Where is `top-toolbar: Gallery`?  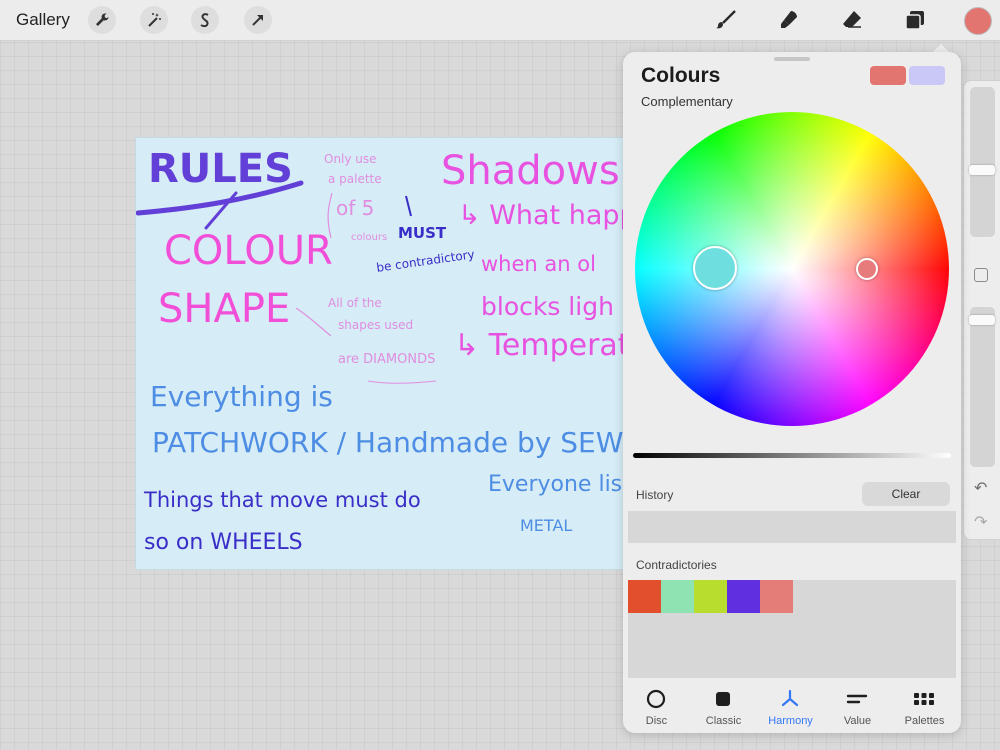 top-toolbar: Gallery is located at coordinates (500, 20).